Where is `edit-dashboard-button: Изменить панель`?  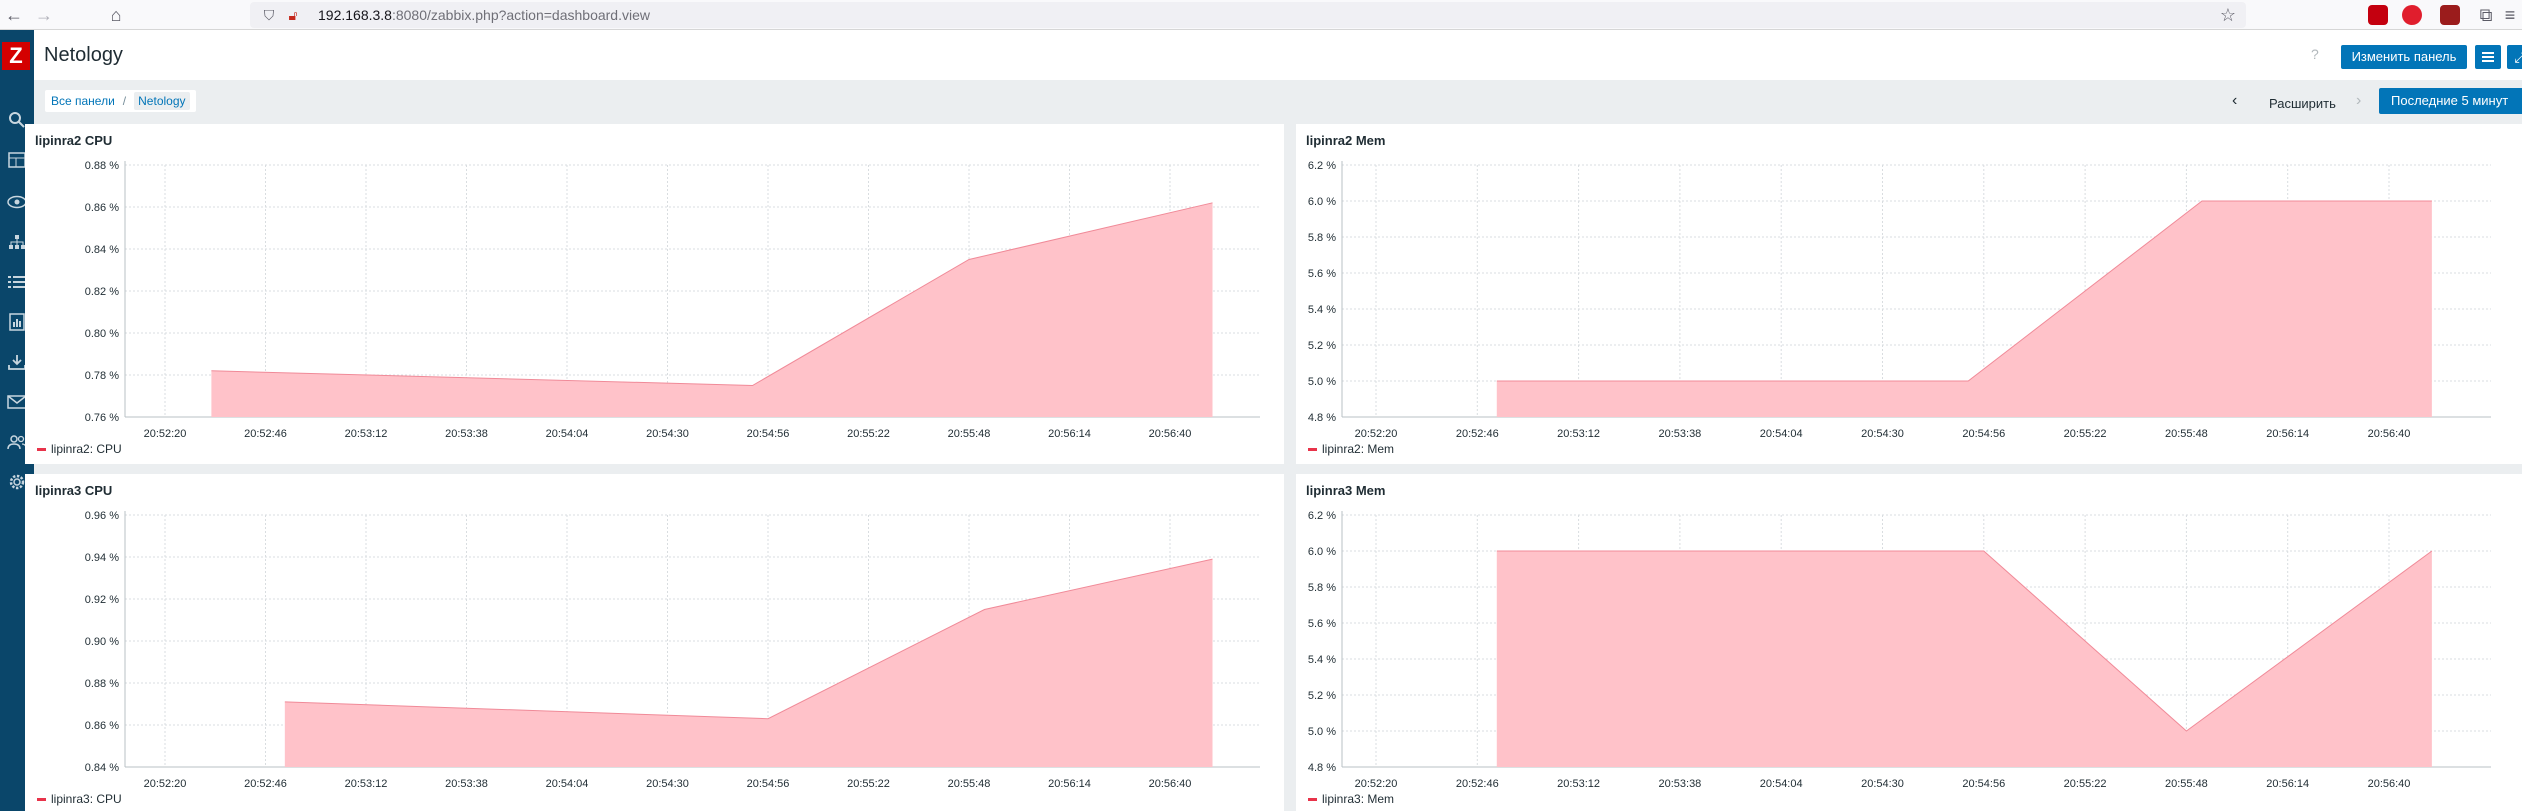 edit-dashboard-button: Изменить панель is located at coordinates (2404, 57).